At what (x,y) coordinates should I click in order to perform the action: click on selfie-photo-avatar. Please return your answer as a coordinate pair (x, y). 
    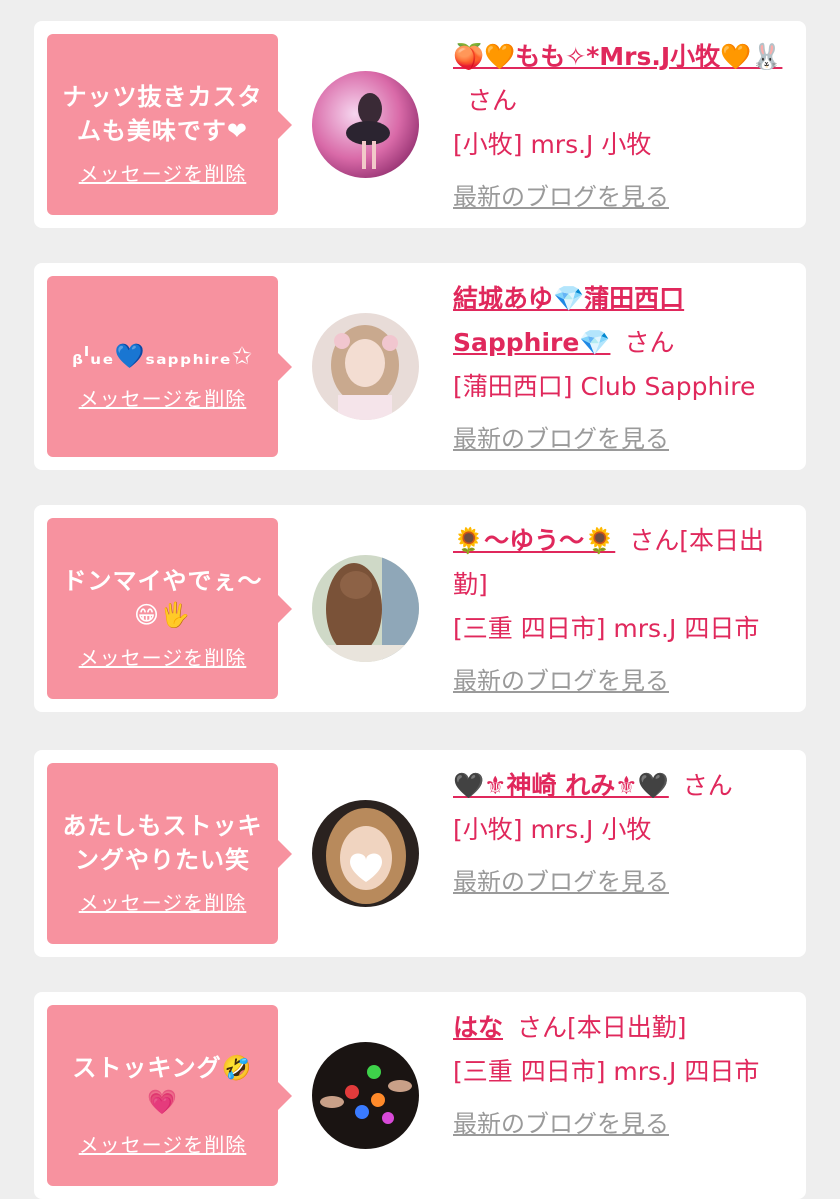
    Looking at the image, I should click on (365, 853).